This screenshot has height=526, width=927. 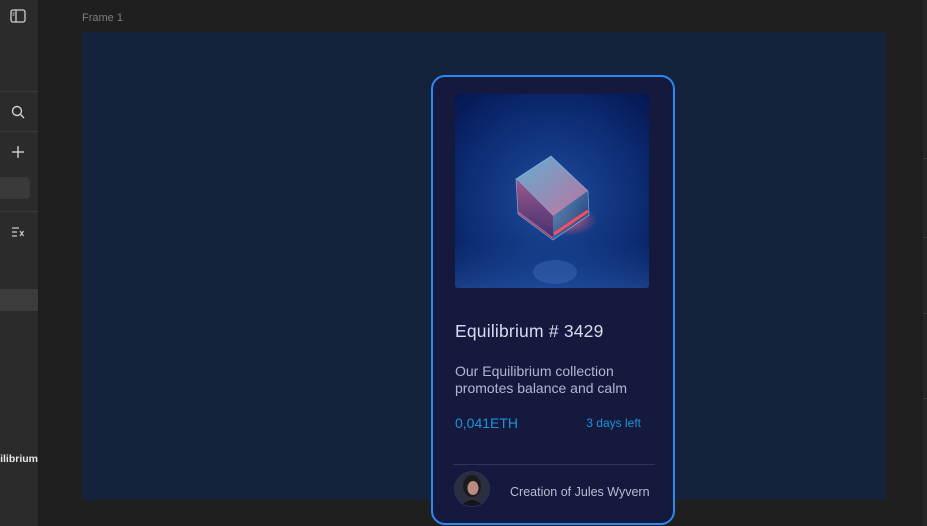 What do you see at coordinates (472, 489) in the screenshot?
I see `creator-avatar` at bounding box center [472, 489].